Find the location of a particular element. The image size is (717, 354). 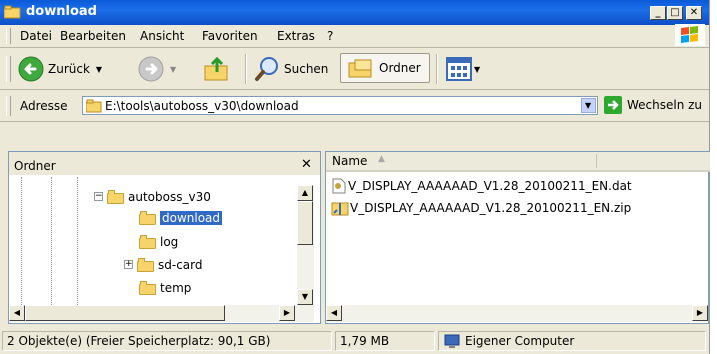

file-name: V_DISPLAY_AAAAAAD_V1.28_20100211_EN.zip is located at coordinates (491, 207).